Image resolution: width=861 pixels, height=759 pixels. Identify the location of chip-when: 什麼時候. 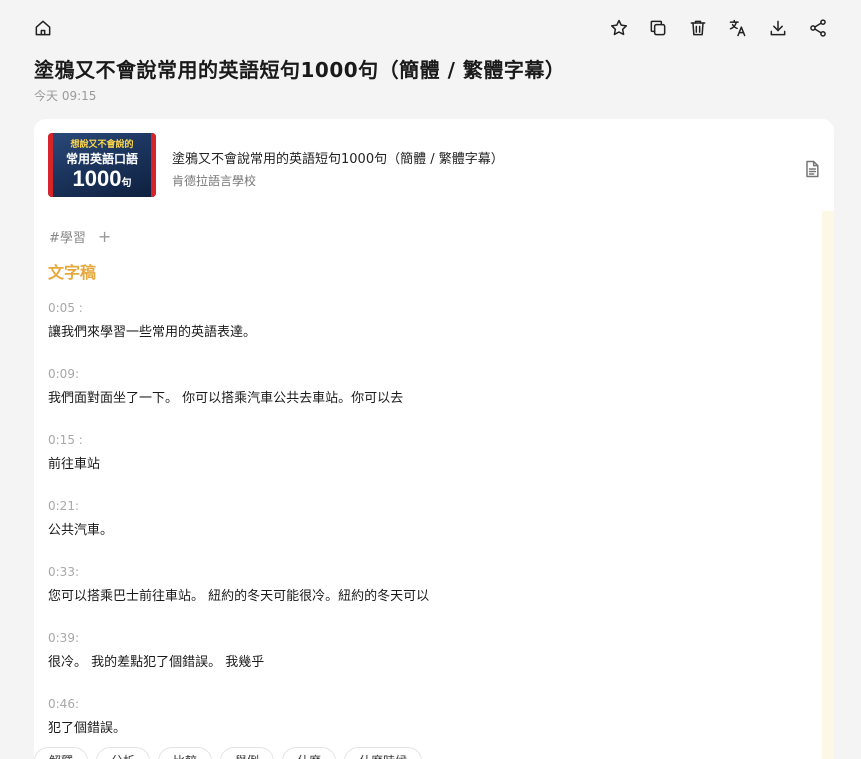
(383, 753).